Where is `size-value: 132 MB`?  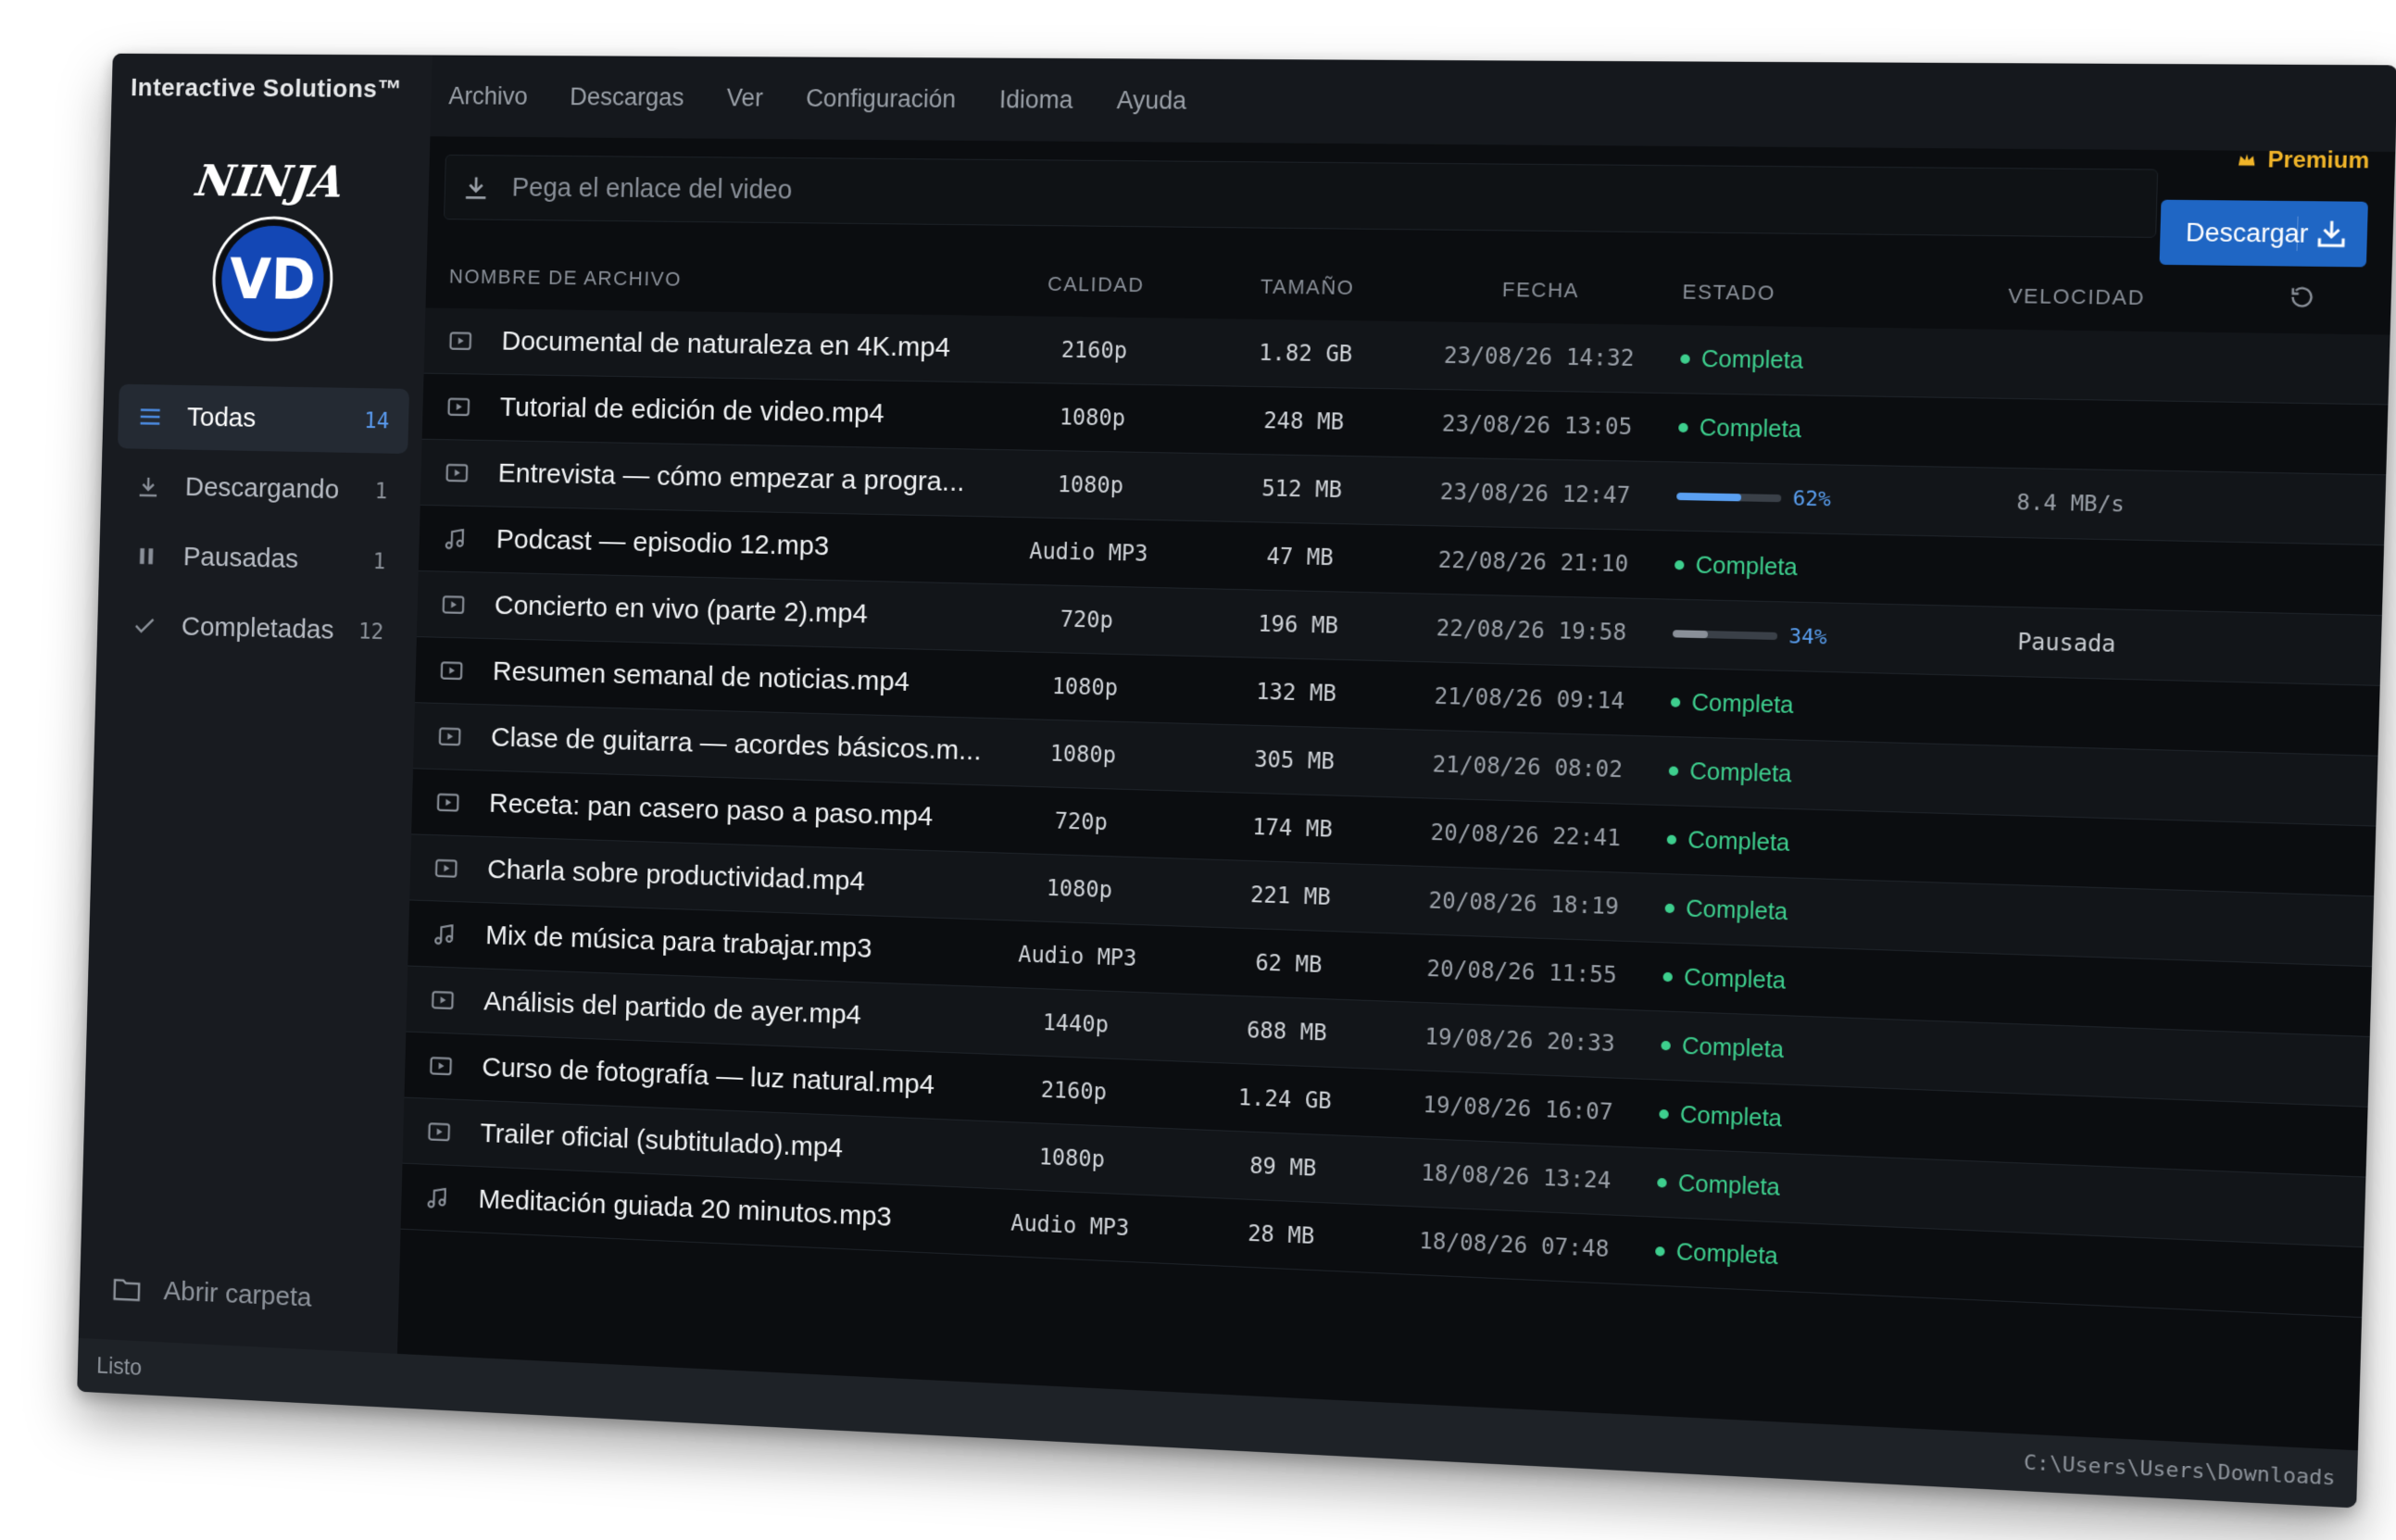
size-value: 132 MB is located at coordinates (1297, 692).